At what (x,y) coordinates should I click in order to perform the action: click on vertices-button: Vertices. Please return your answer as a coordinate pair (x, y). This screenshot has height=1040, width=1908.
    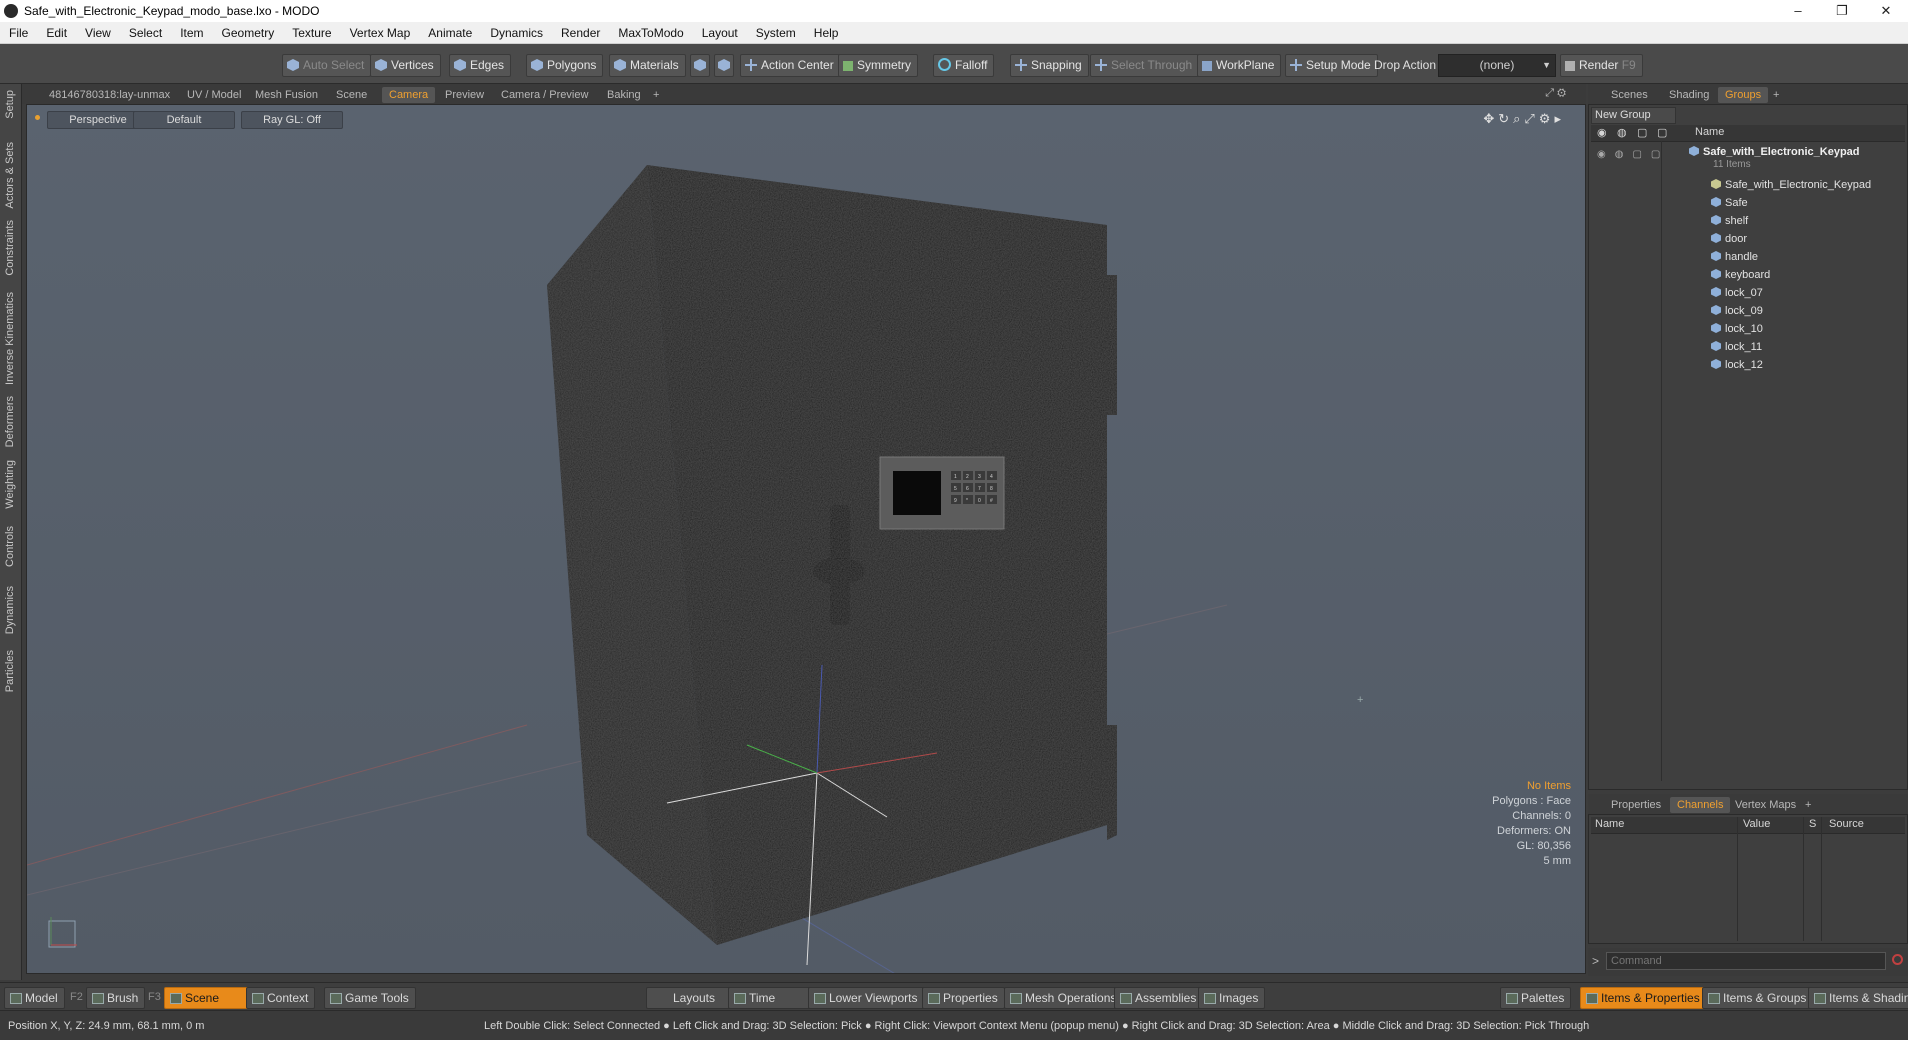
    Looking at the image, I should click on (405, 65).